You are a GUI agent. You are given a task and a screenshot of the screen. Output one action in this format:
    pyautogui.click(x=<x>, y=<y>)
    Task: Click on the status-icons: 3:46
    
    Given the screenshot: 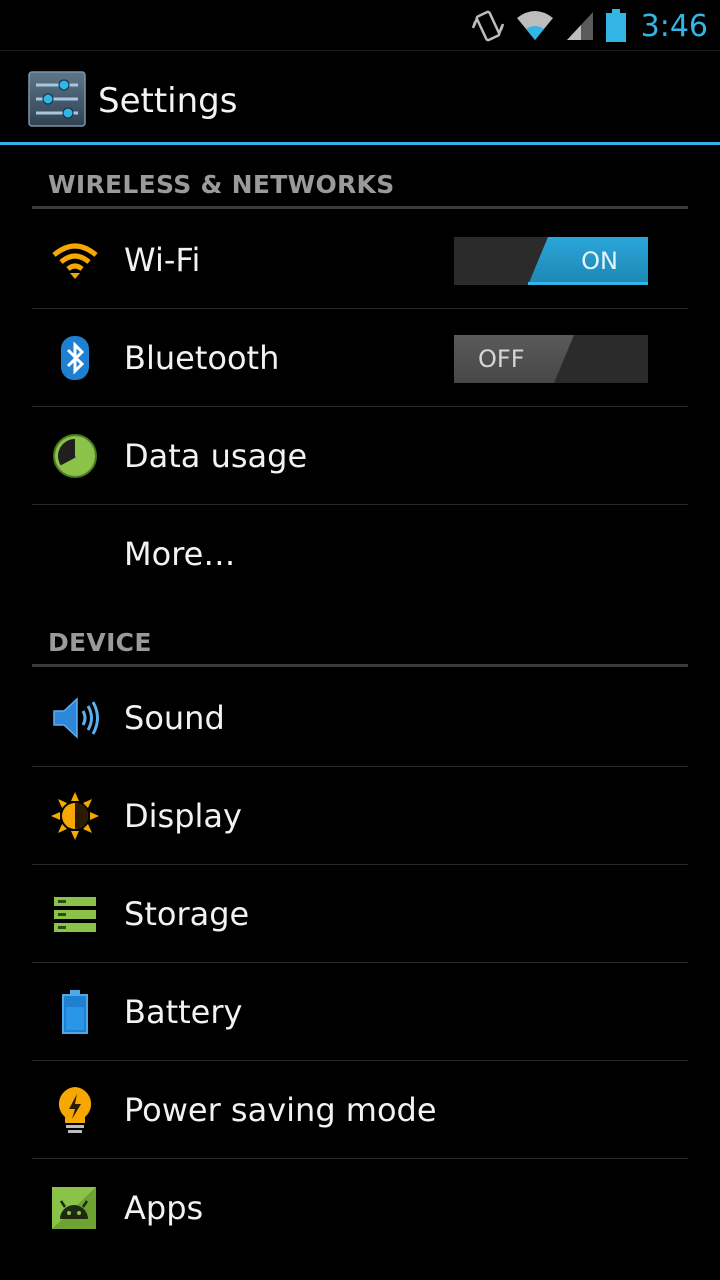 What is the action you would take?
    pyautogui.click(x=589, y=26)
    